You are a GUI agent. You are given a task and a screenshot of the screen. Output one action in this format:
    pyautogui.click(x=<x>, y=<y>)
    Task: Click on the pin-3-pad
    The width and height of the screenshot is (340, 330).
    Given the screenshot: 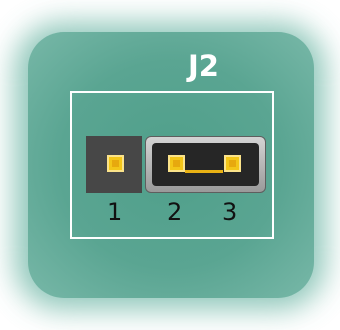 What is the action you would take?
    pyautogui.click(x=232, y=163)
    